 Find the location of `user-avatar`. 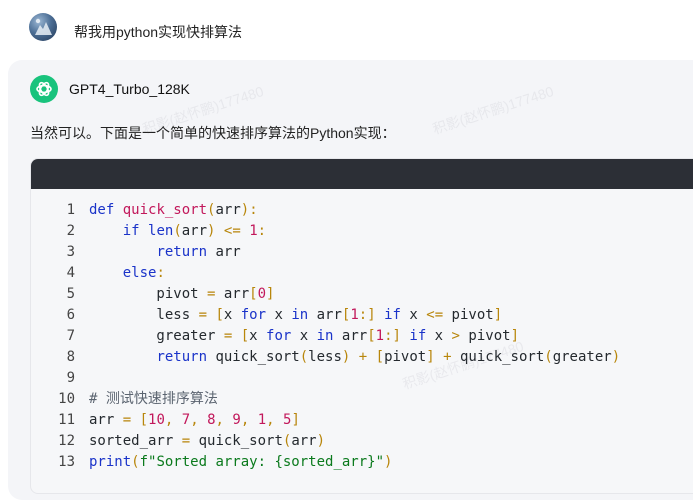

user-avatar is located at coordinates (43, 27).